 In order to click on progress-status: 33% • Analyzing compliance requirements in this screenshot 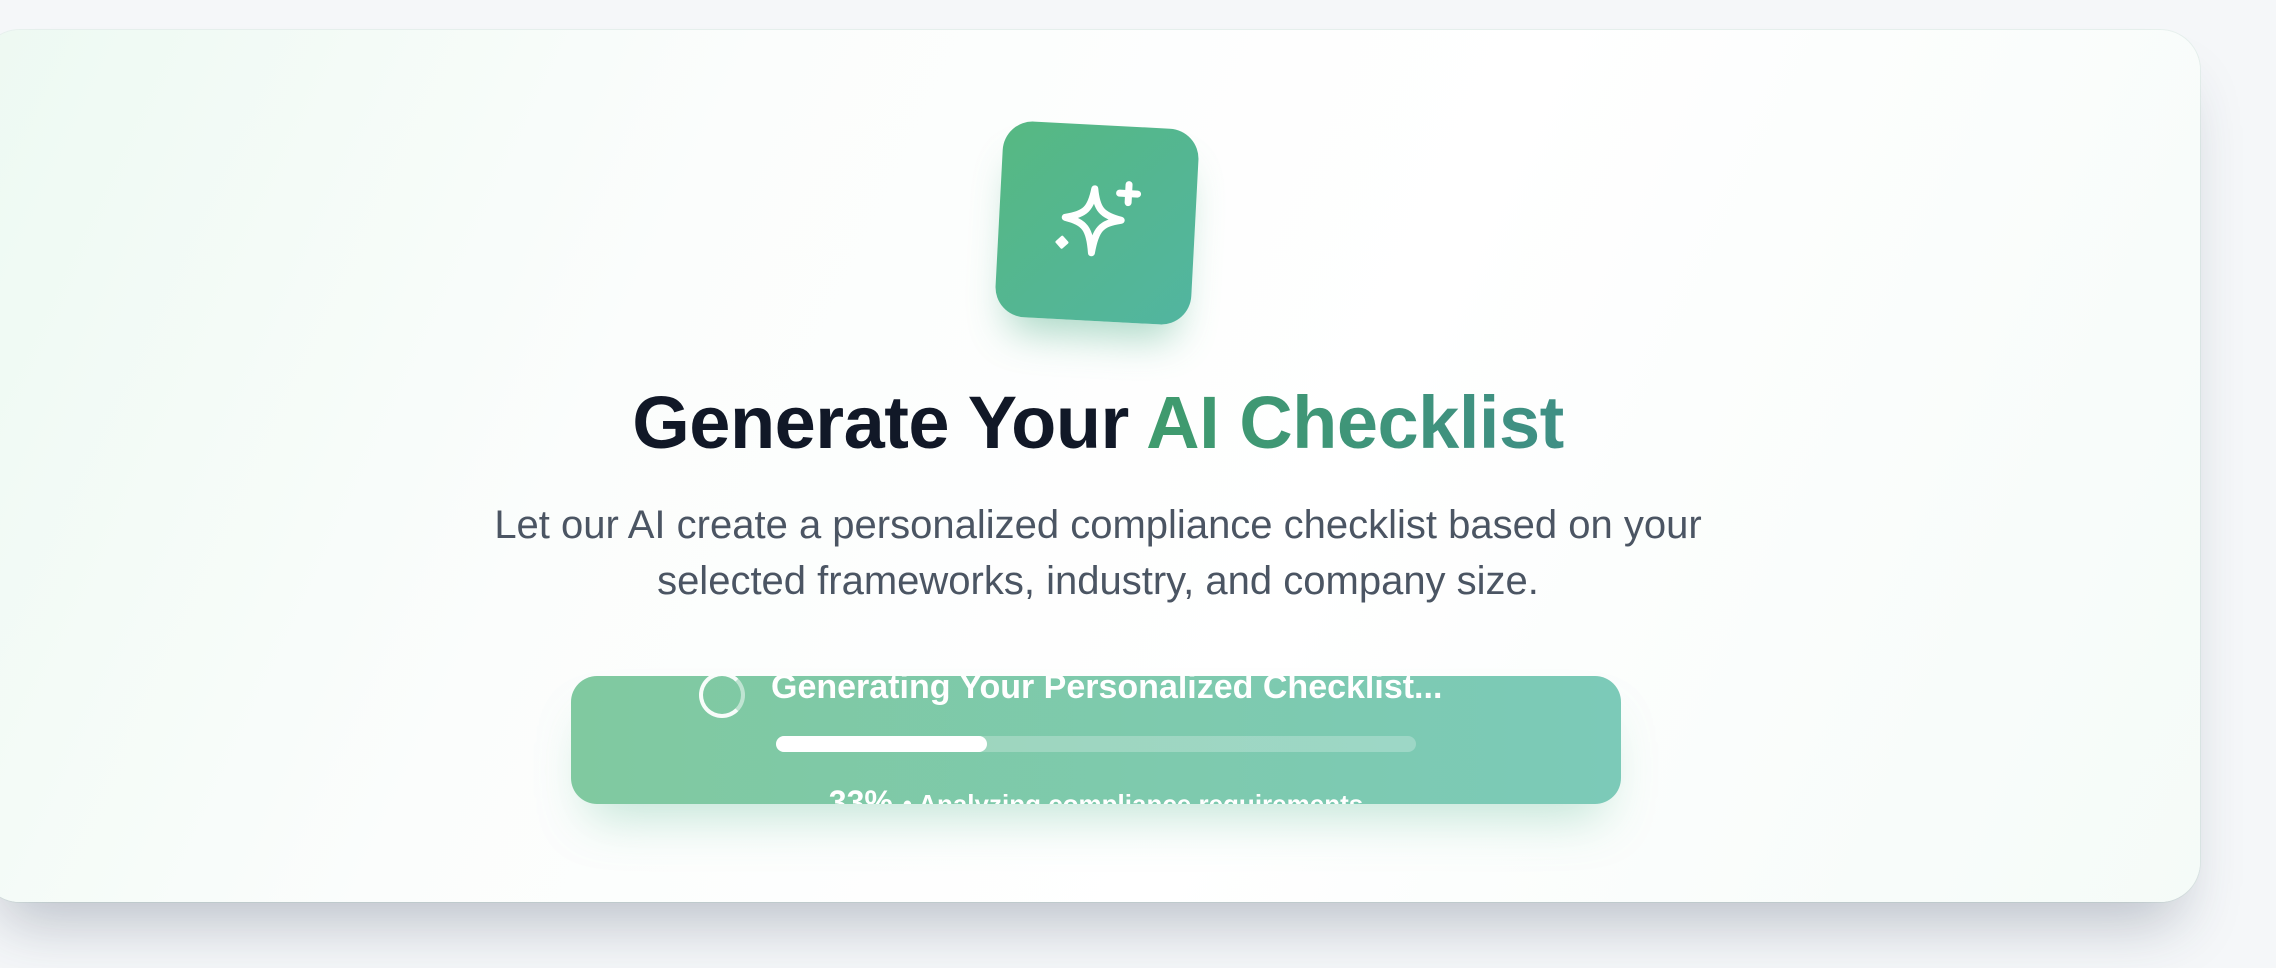, I will do `click(1096, 794)`.